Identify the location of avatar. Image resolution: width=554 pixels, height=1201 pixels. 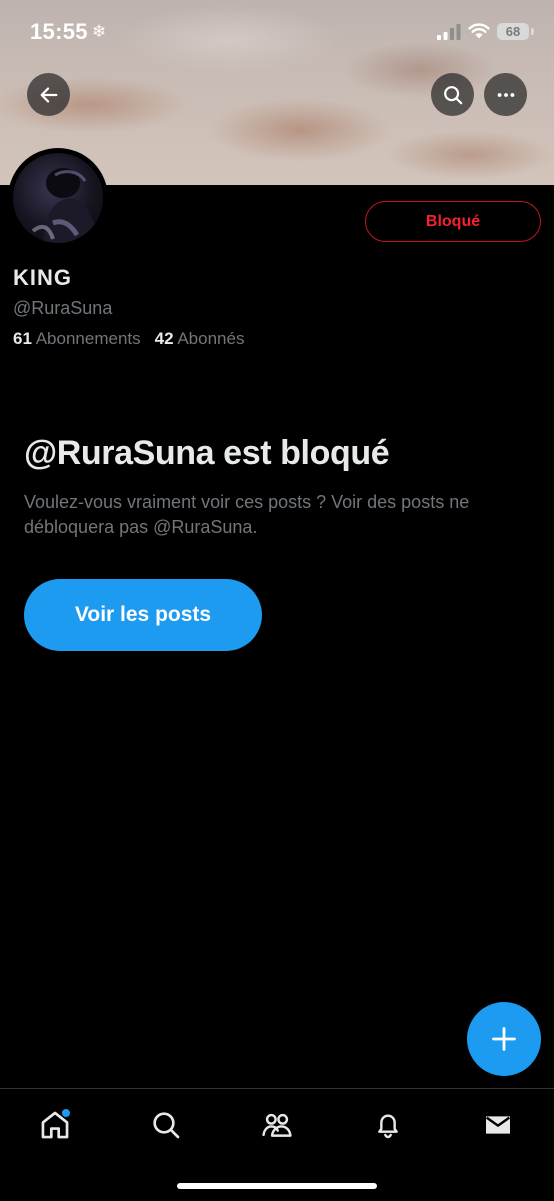
(58, 198).